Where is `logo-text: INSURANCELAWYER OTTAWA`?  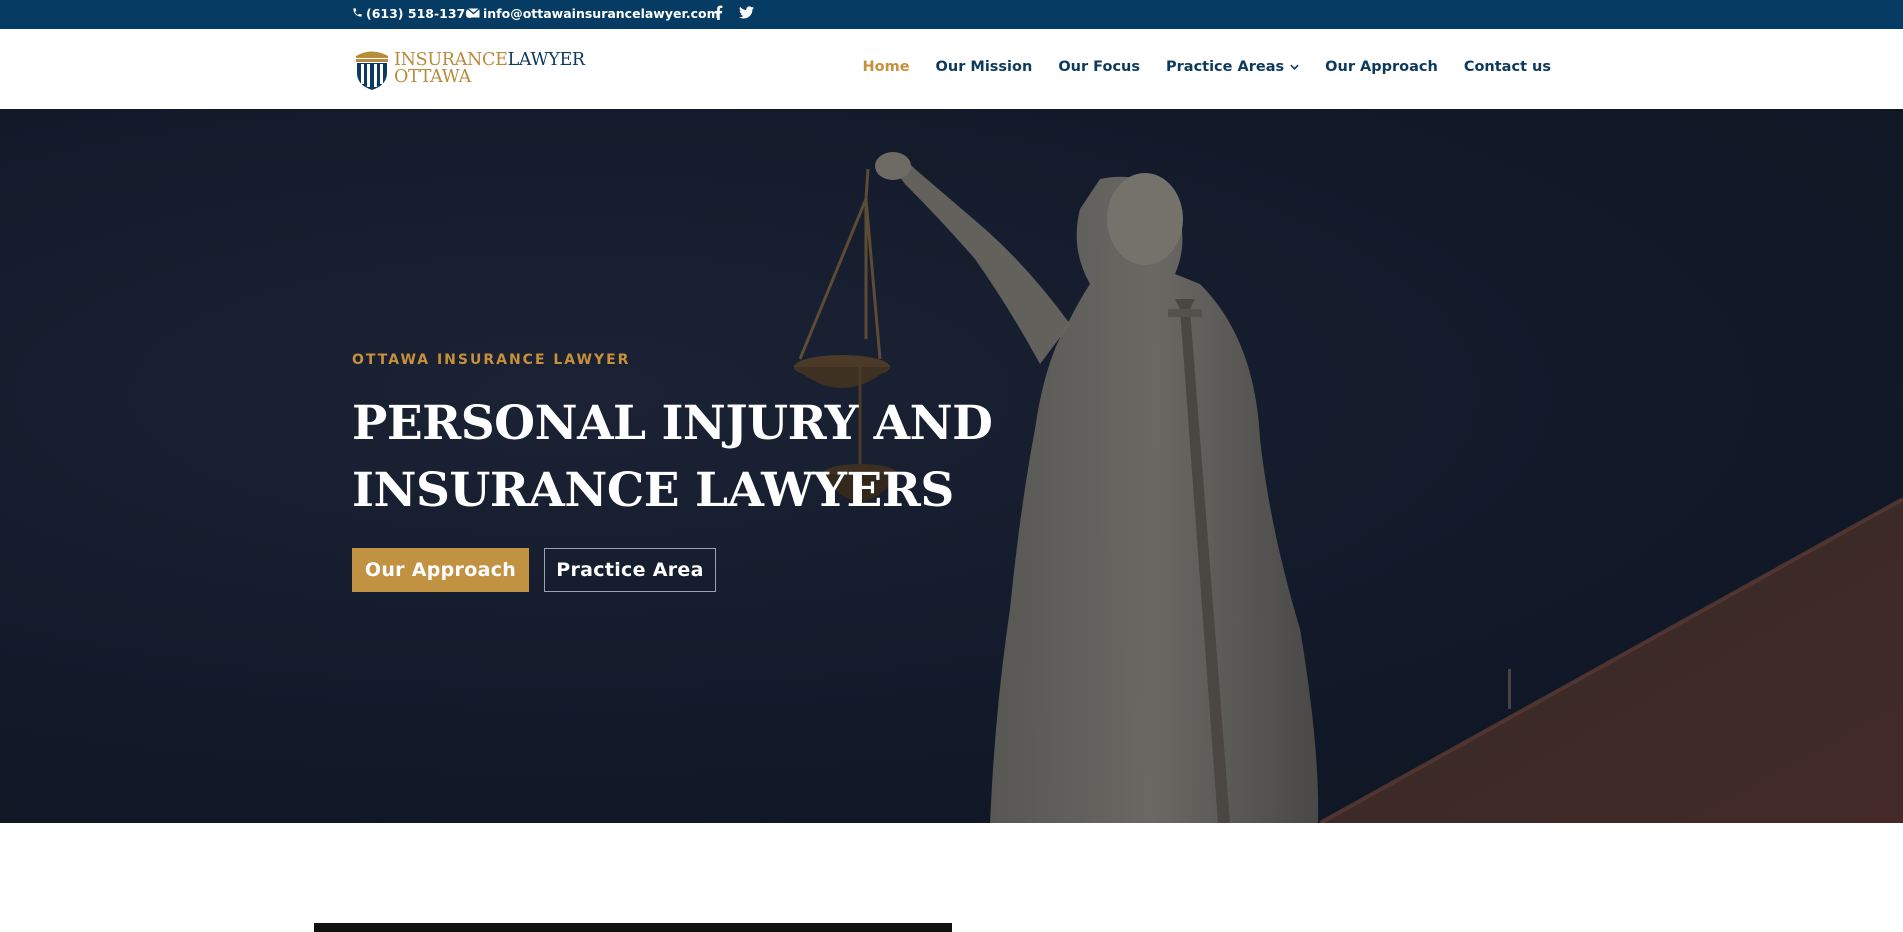 logo-text: INSURANCELAWYER OTTAWA is located at coordinates (490, 68).